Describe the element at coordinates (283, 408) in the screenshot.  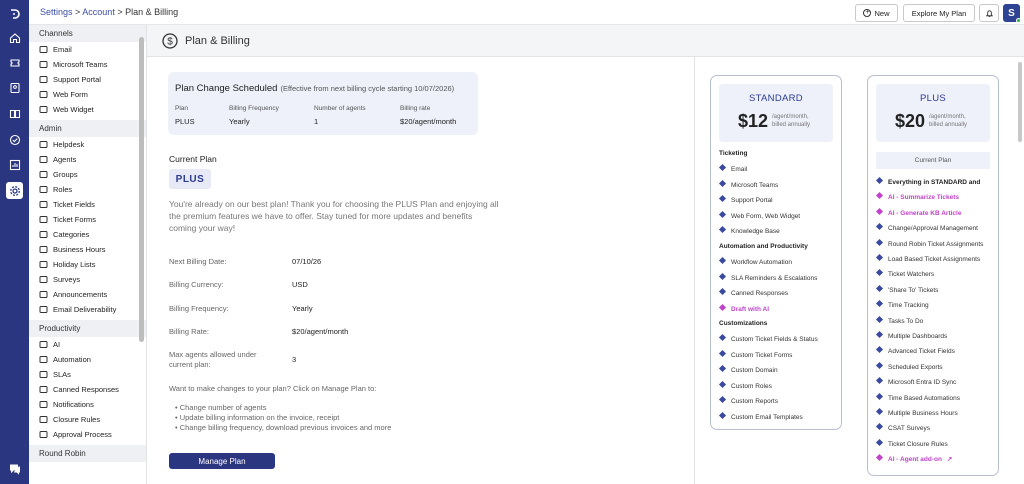
I see `plan-change-item: Change number of agents` at that location.